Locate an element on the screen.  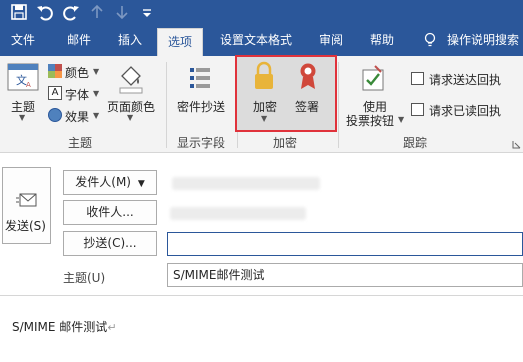
effects-icon is located at coordinates (55, 115).